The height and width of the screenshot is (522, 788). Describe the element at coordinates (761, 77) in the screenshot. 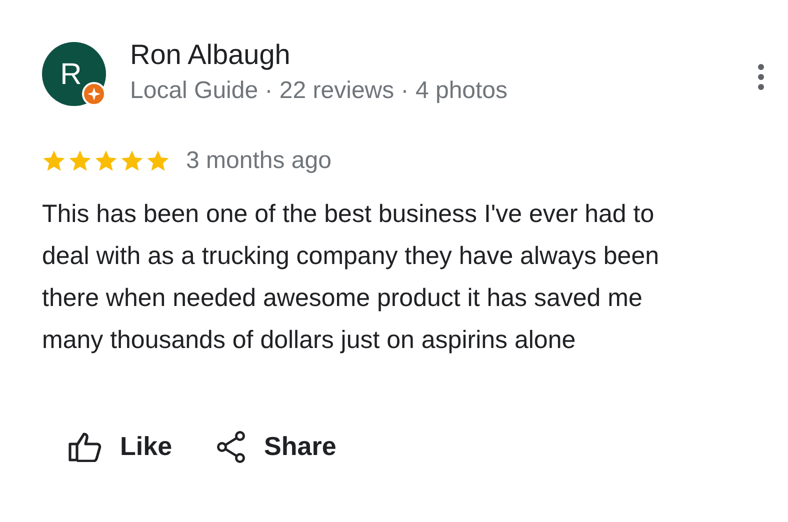

I see `more-options-icon` at that location.